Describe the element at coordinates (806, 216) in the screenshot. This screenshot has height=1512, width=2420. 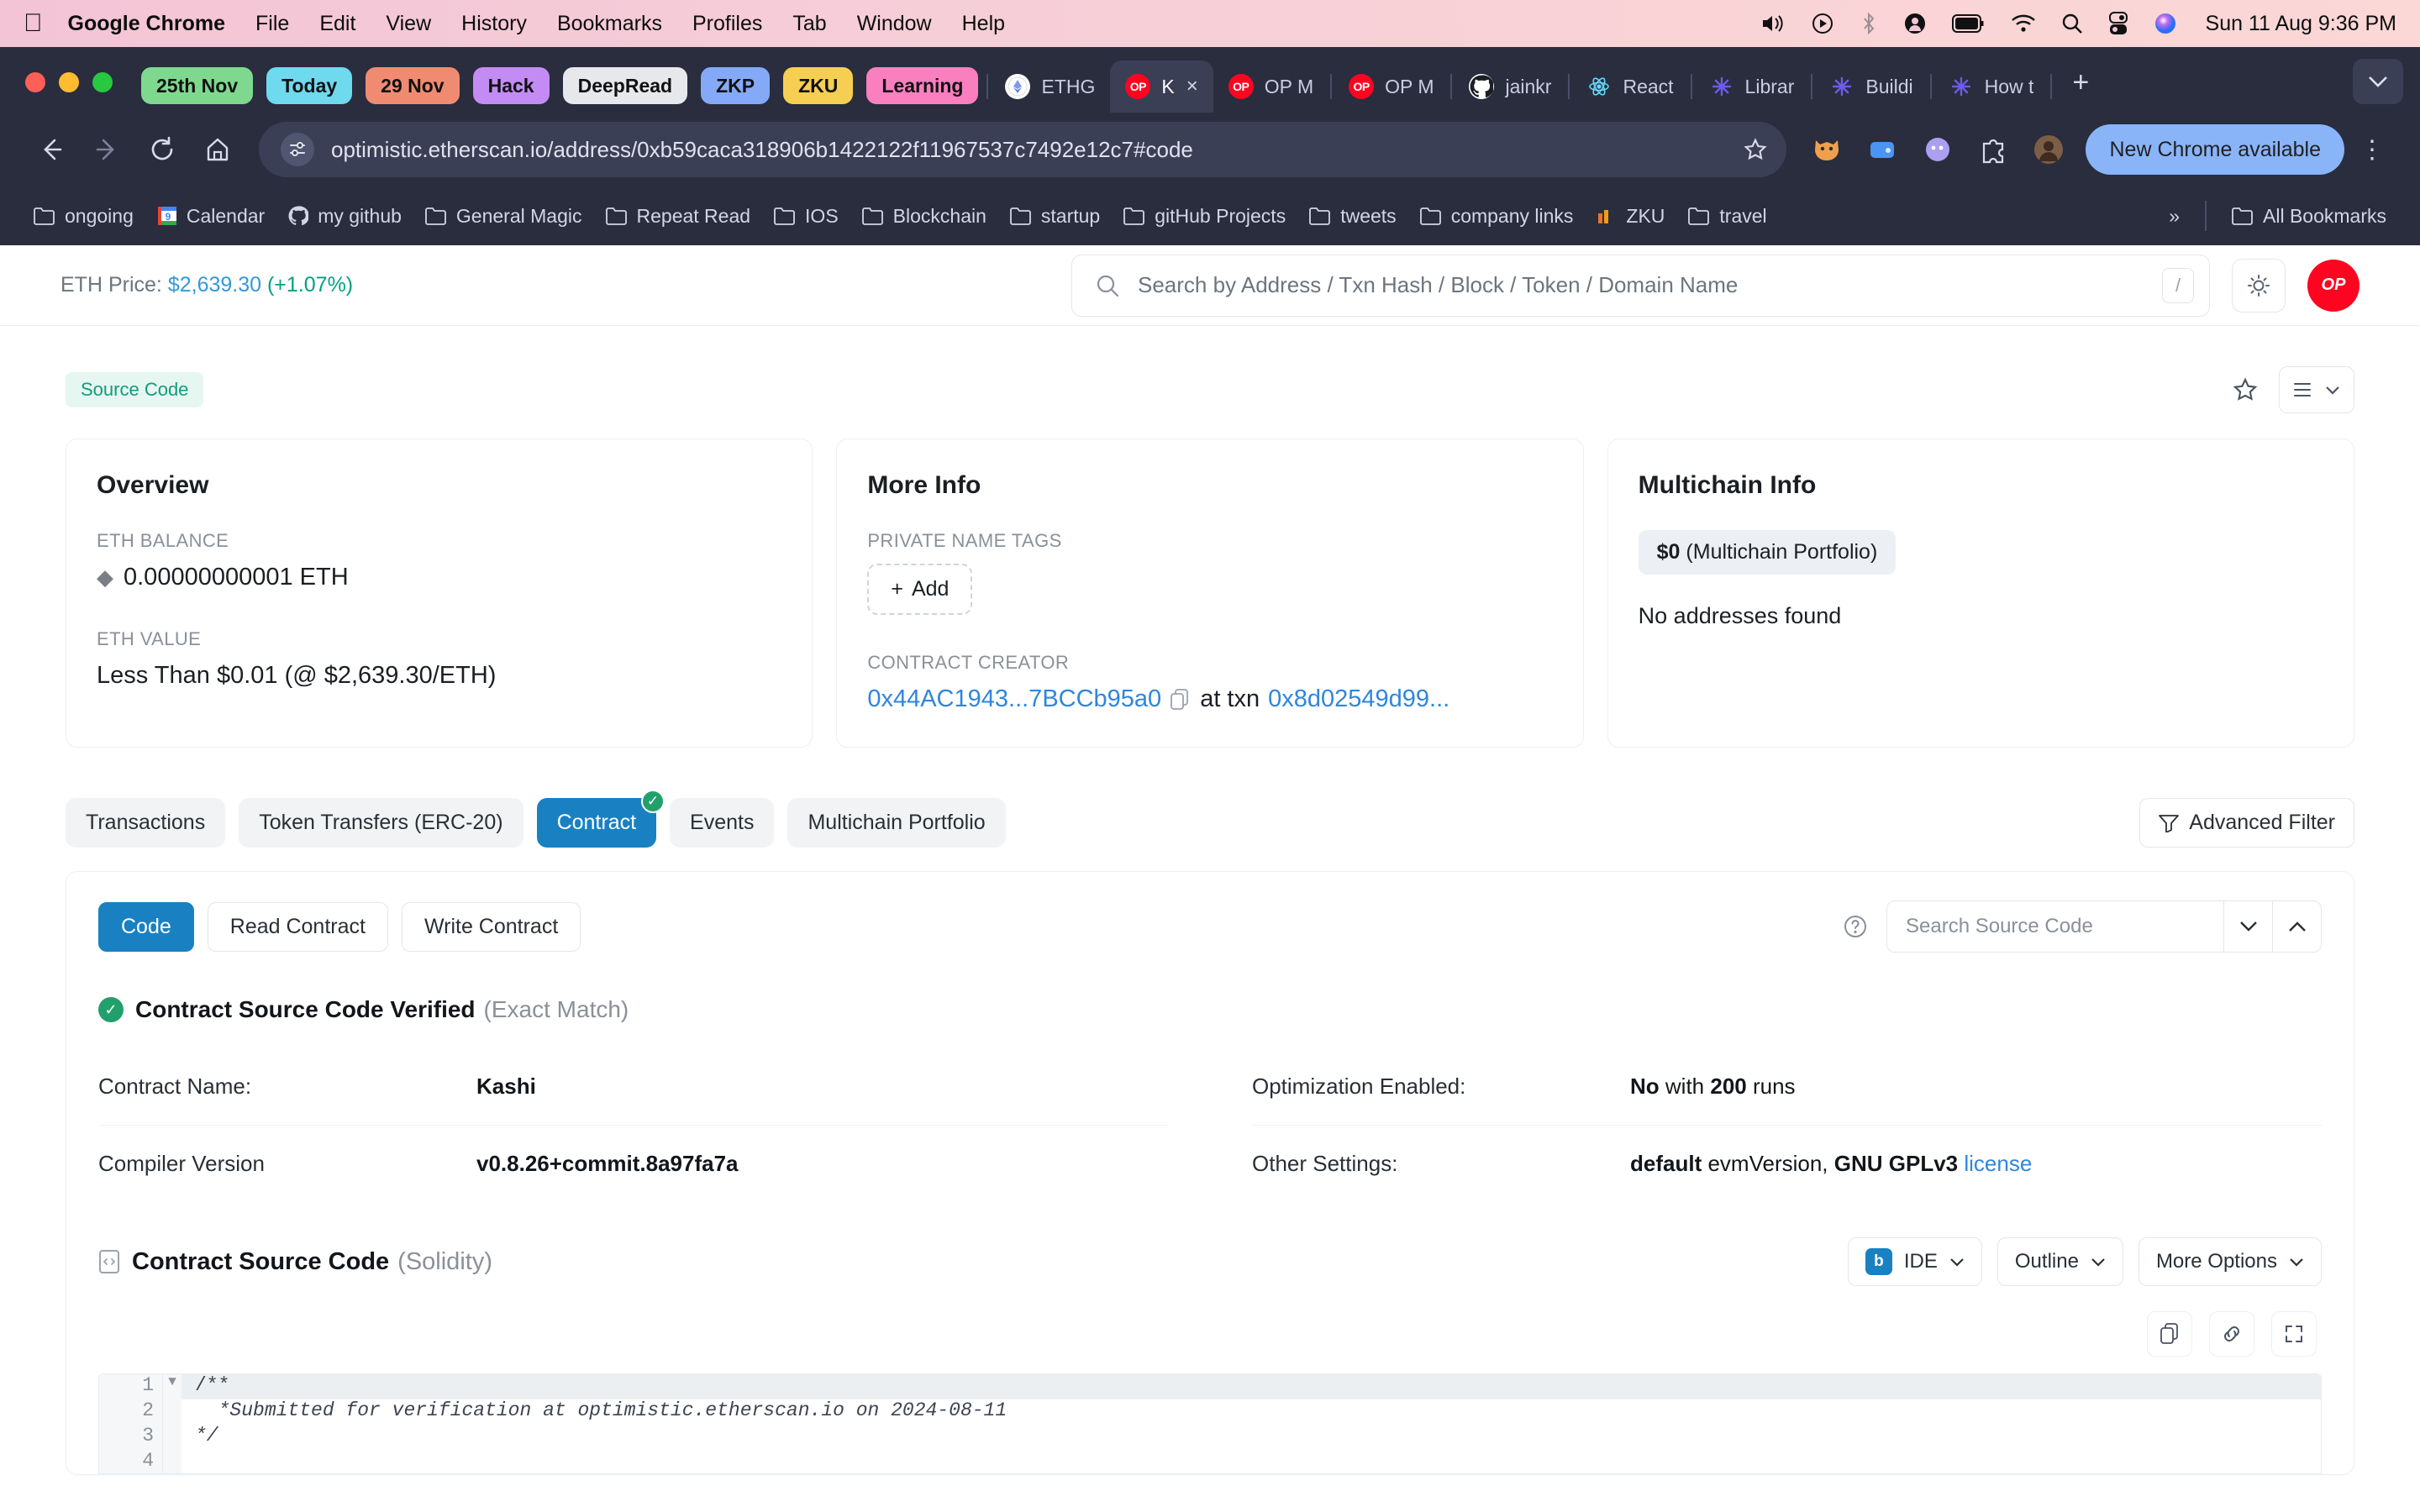
I see `bookmark-ios: IOS` at that location.